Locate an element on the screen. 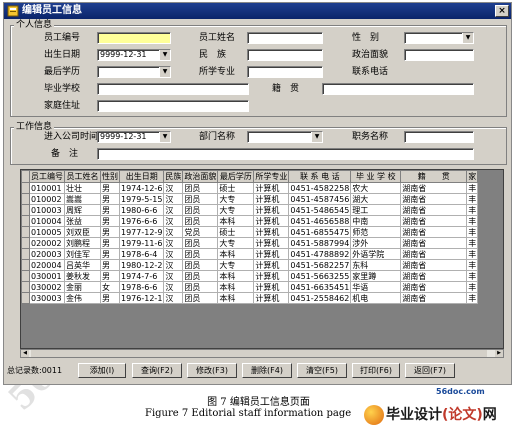 This screenshot has width=517, height=430. table-cell: 吕英华 is located at coordinates (82, 265).